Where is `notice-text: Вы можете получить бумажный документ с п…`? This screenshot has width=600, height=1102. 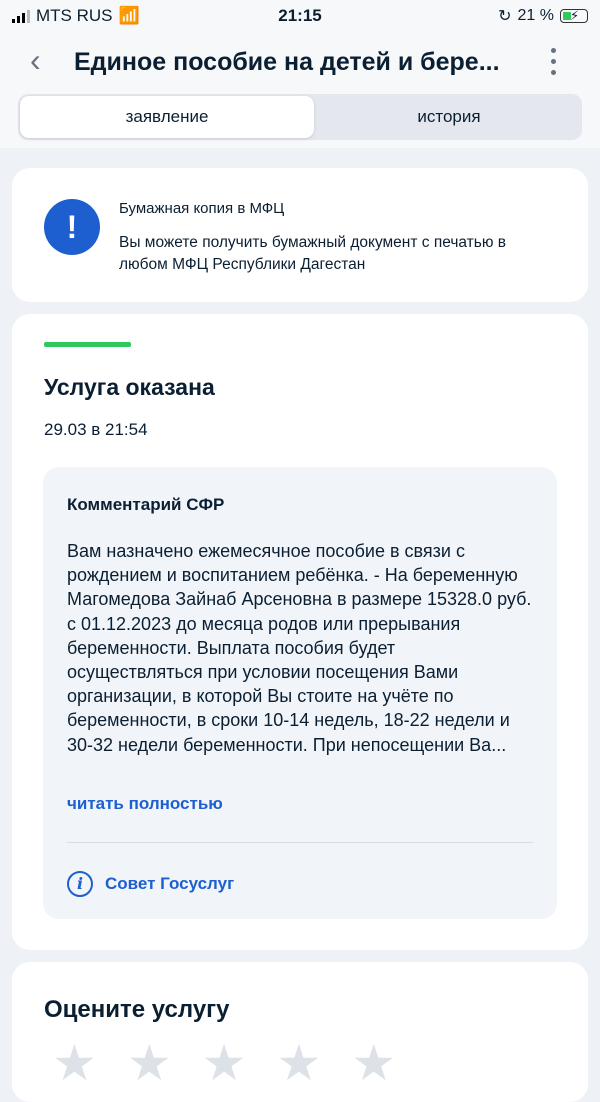 notice-text: Вы можете получить бумажный документ с п… is located at coordinates (313, 253).